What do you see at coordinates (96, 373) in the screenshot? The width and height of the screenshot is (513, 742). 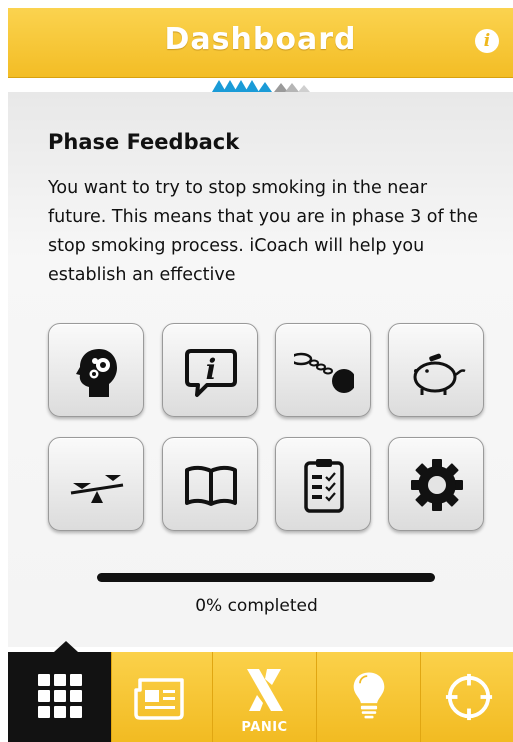 I see `head-gears-icon` at bounding box center [96, 373].